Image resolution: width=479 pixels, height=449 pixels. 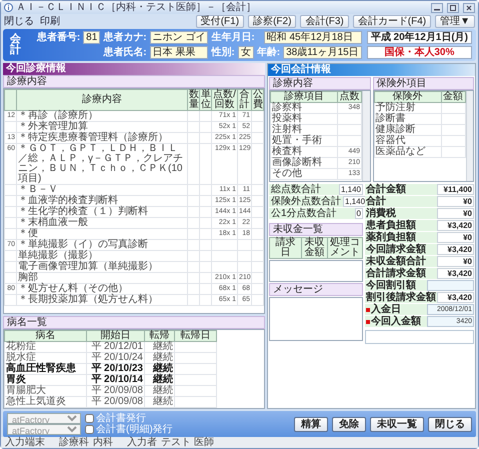 What do you see at coordinates (419, 52) in the screenshot?
I see `insurance-label: 国保・本人30%` at bounding box center [419, 52].